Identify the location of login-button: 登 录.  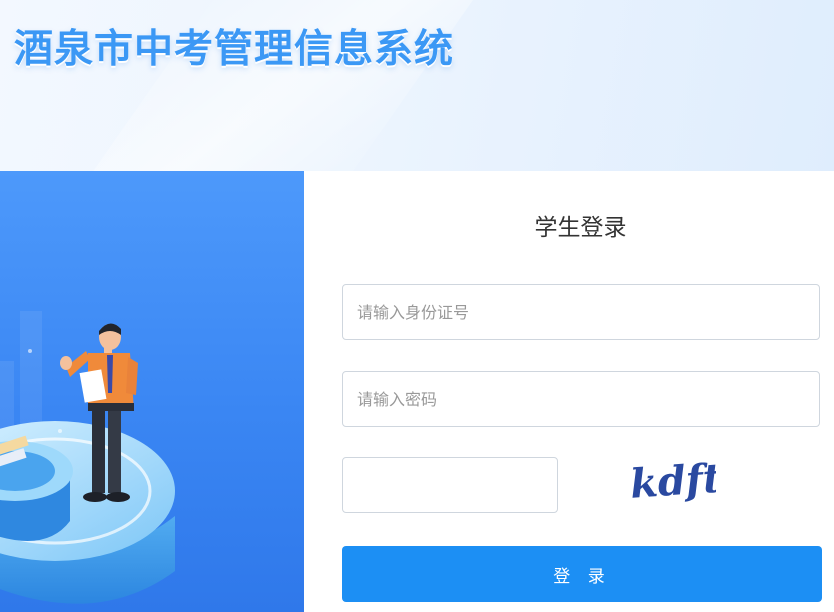
(582, 574).